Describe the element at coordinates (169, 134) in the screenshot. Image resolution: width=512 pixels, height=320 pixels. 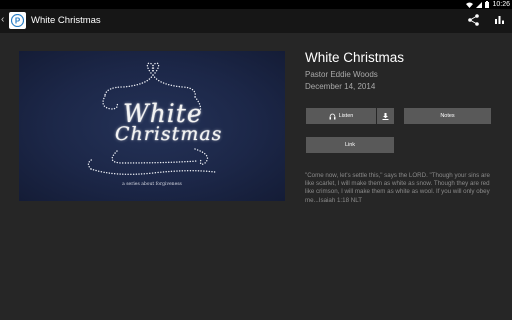
I see `artwork-title-line2: Christmas` at that location.